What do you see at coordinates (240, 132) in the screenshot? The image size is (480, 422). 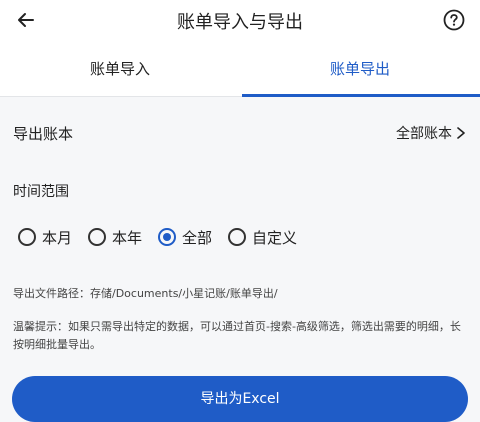 I see `export-book-row: 导出账本 全部账本` at bounding box center [240, 132].